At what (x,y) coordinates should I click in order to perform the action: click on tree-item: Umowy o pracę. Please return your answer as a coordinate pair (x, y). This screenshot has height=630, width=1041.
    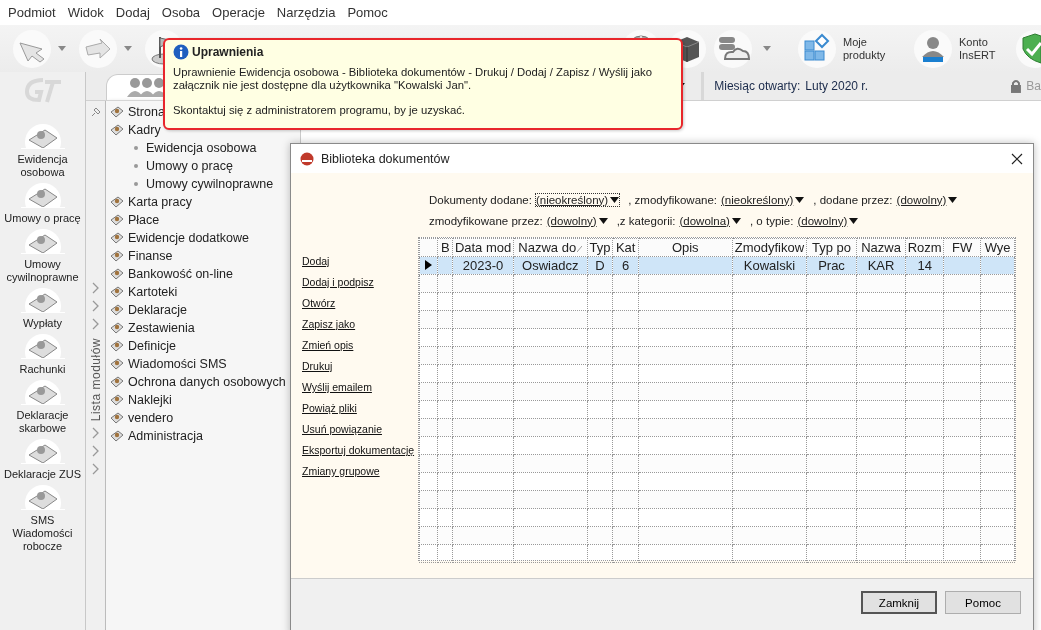
    Looking at the image, I should click on (189, 166).